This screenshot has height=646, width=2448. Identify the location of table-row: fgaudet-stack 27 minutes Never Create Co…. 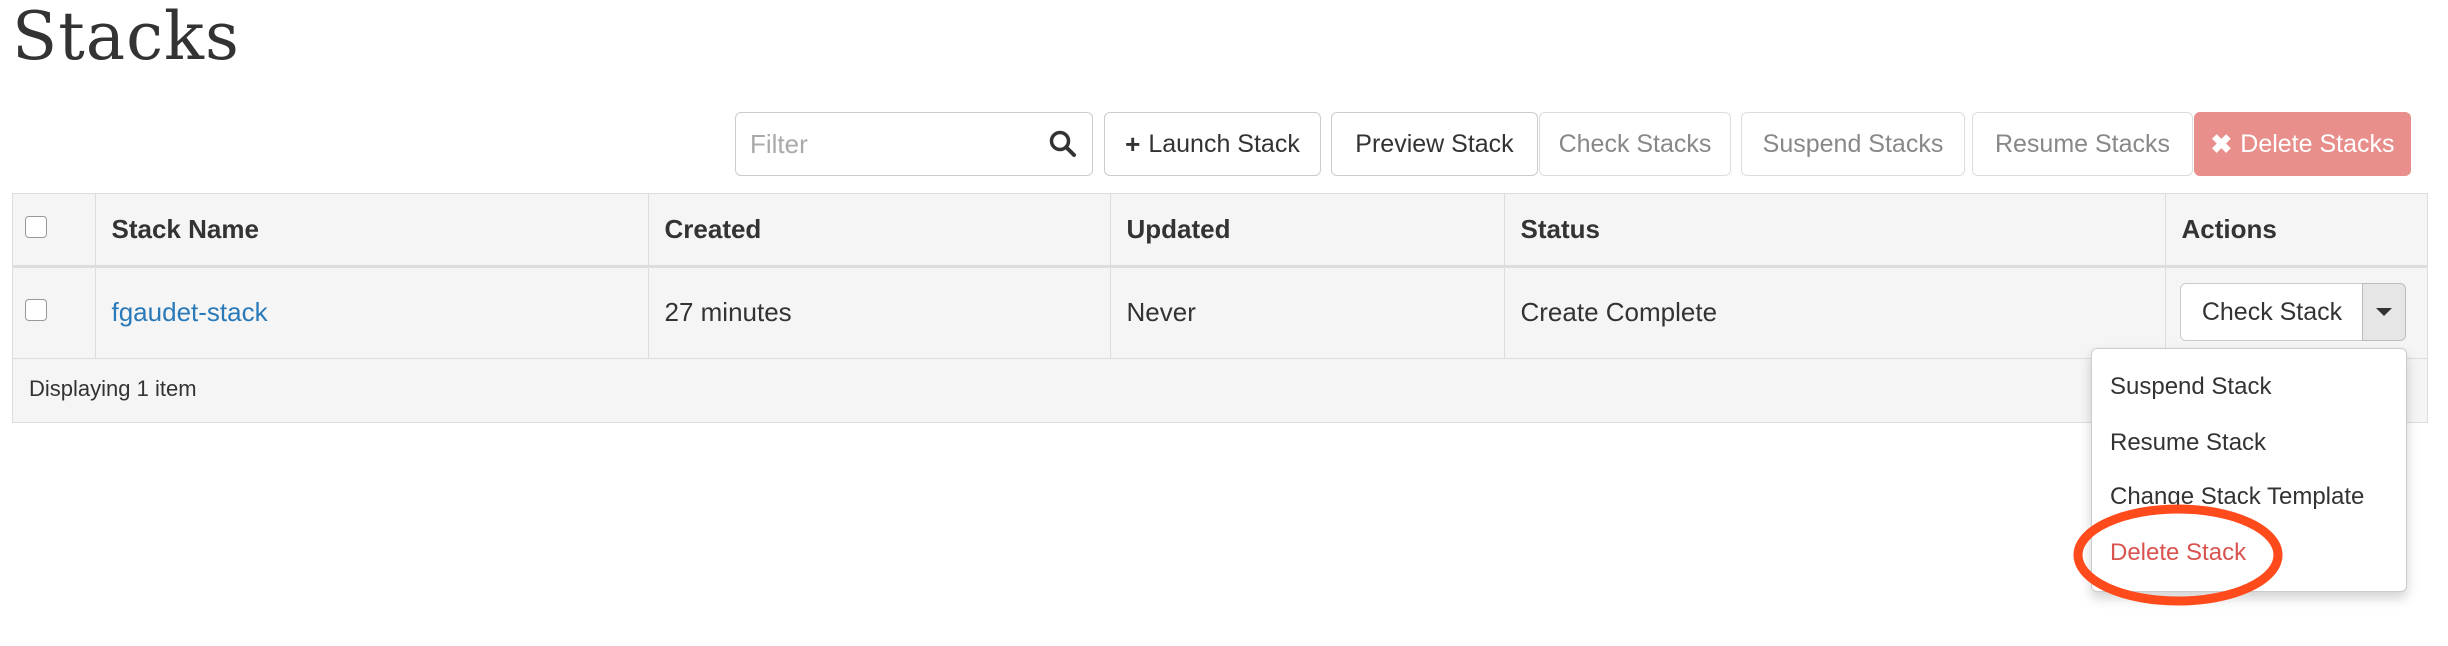
(1220, 312).